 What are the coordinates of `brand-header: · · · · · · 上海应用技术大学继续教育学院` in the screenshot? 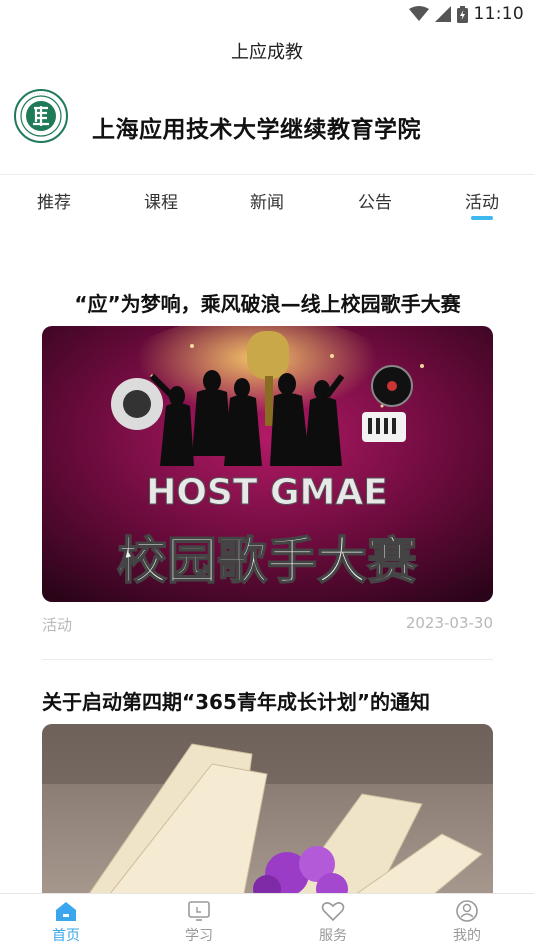 It's located at (267, 126).